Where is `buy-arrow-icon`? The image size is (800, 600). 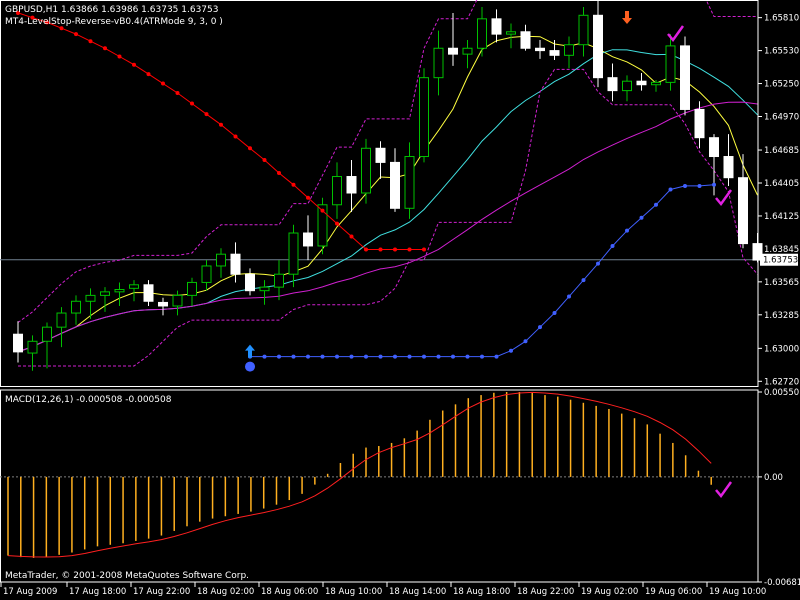 buy-arrow-icon is located at coordinates (250, 351).